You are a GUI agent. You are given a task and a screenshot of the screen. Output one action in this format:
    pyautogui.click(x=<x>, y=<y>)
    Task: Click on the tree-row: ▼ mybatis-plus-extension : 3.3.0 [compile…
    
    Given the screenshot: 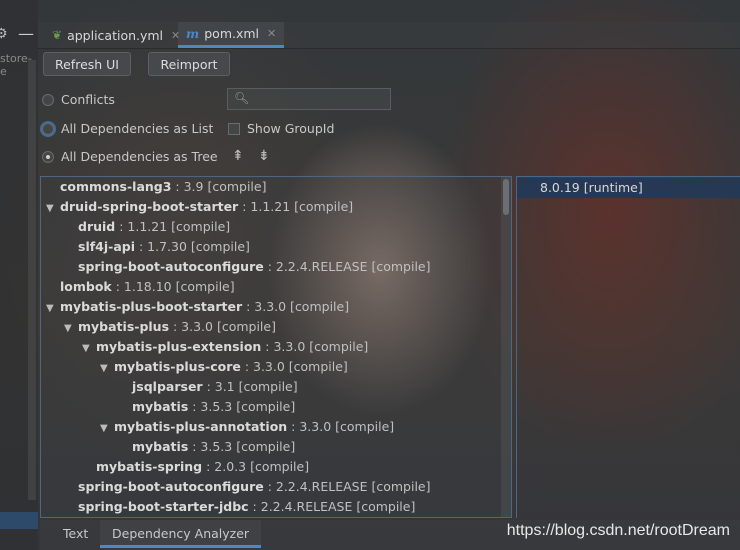 What is the action you would take?
    pyautogui.click(x=225, y=347)
    